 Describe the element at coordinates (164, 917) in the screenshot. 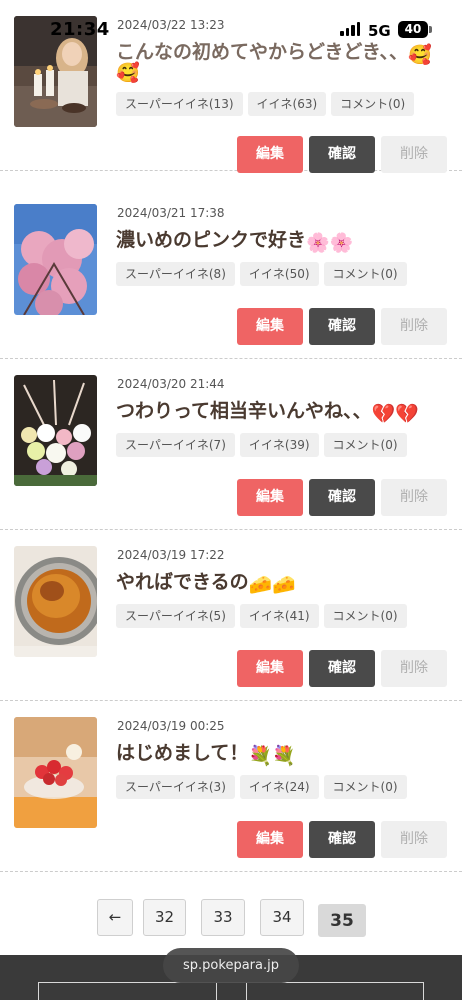

I see `page-button: 32` at that location.